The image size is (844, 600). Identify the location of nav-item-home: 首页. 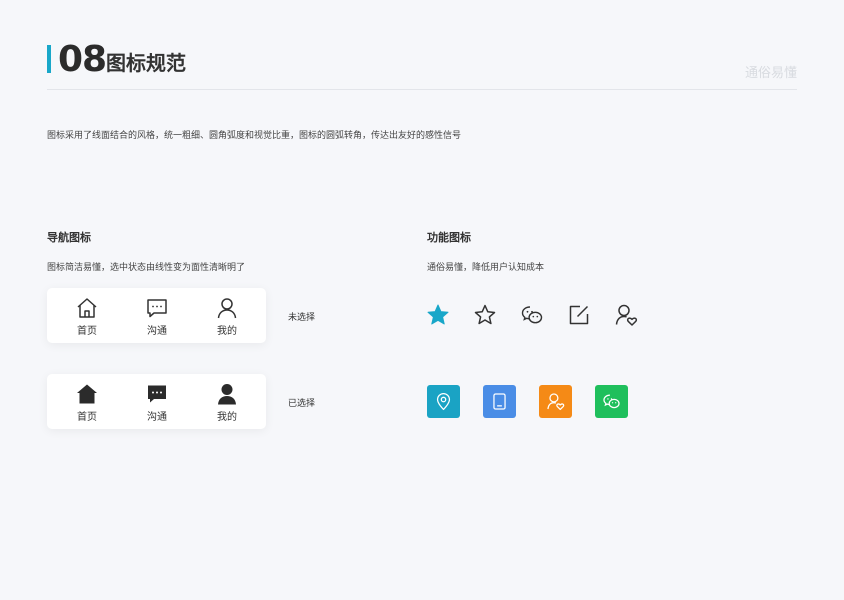
(87, 316).